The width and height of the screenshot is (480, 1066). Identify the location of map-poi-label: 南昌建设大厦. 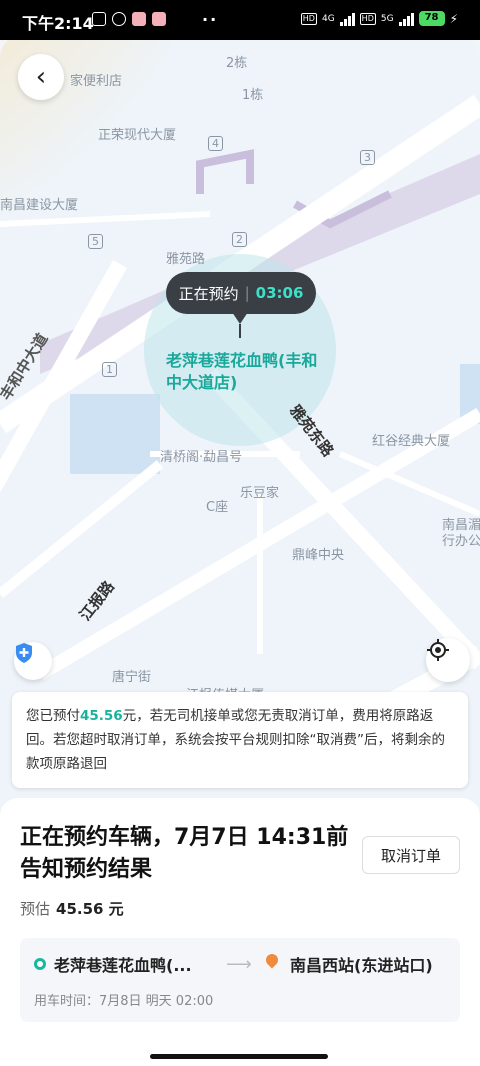
(39, 205).